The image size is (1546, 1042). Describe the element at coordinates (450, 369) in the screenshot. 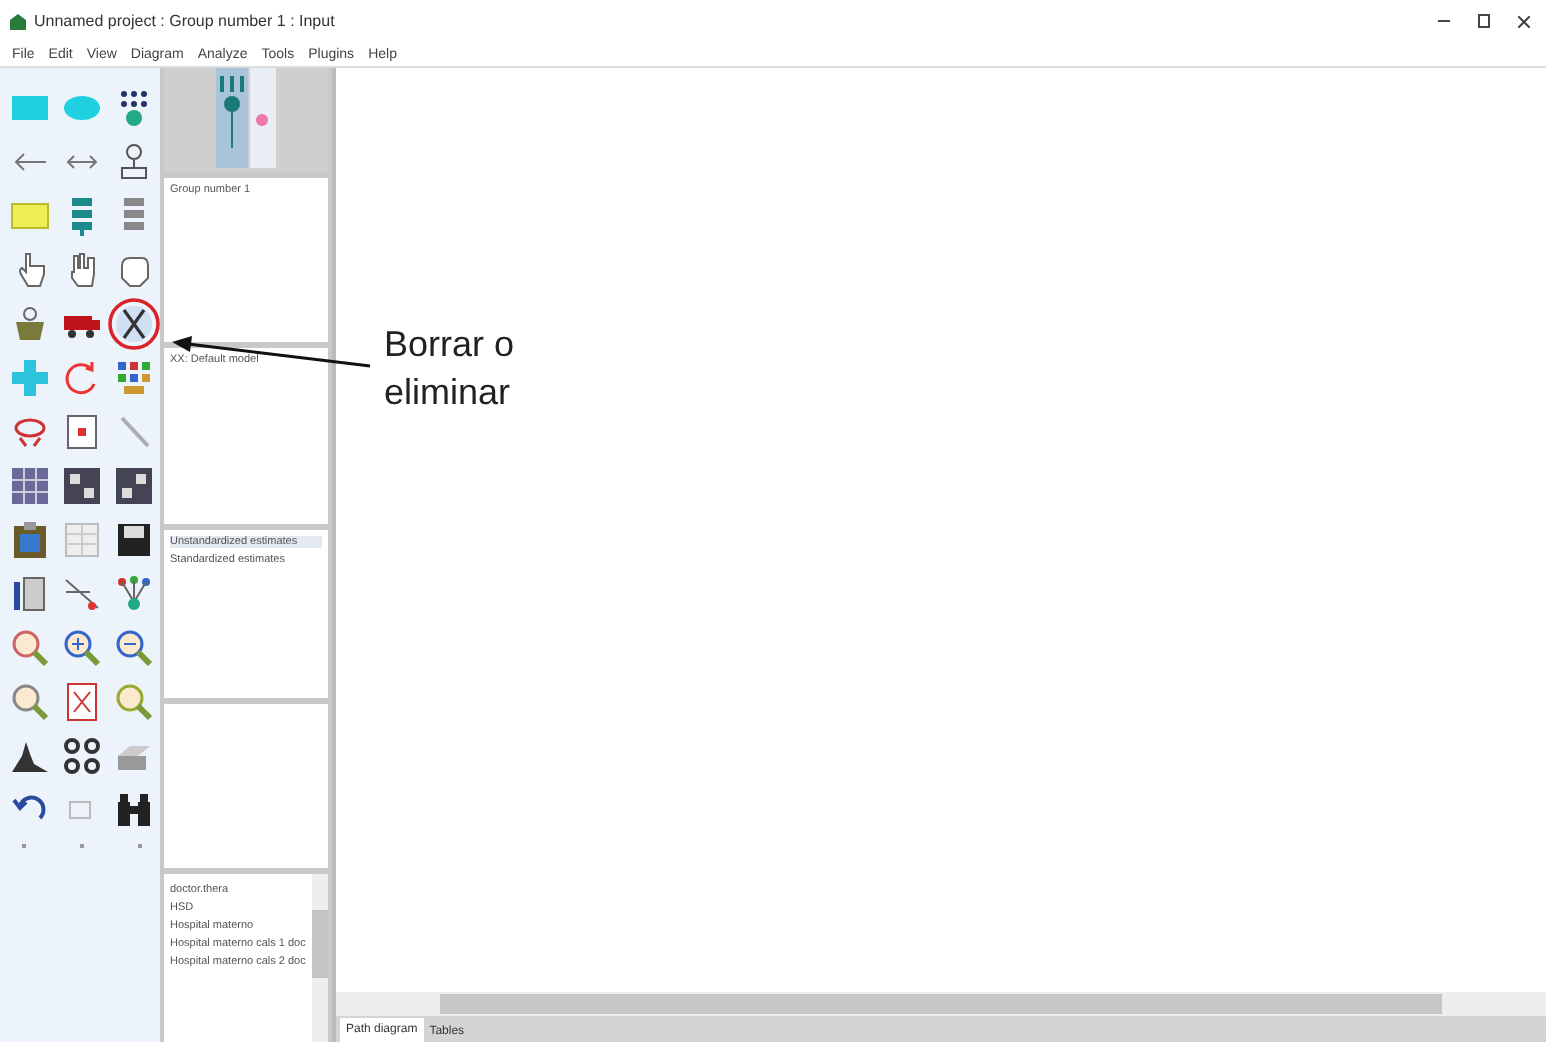

I see `annotation-text: Borrar o eliminar` at that location.